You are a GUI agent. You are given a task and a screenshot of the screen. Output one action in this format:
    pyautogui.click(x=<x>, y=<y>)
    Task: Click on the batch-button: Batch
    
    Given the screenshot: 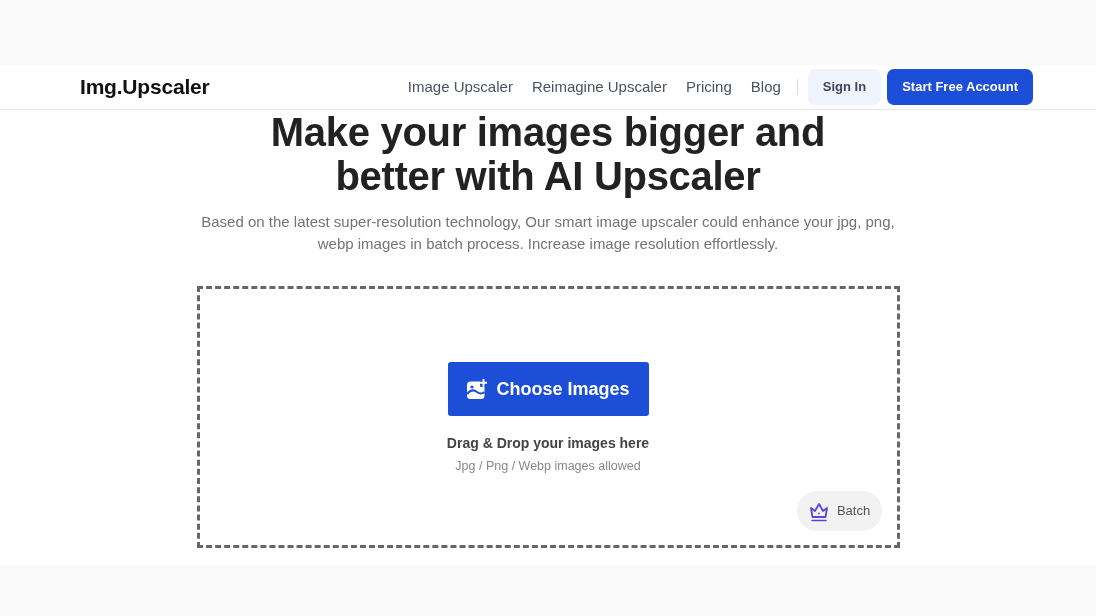 What is the action you would take?
    pyautogui.click(x=839, y=511)
    